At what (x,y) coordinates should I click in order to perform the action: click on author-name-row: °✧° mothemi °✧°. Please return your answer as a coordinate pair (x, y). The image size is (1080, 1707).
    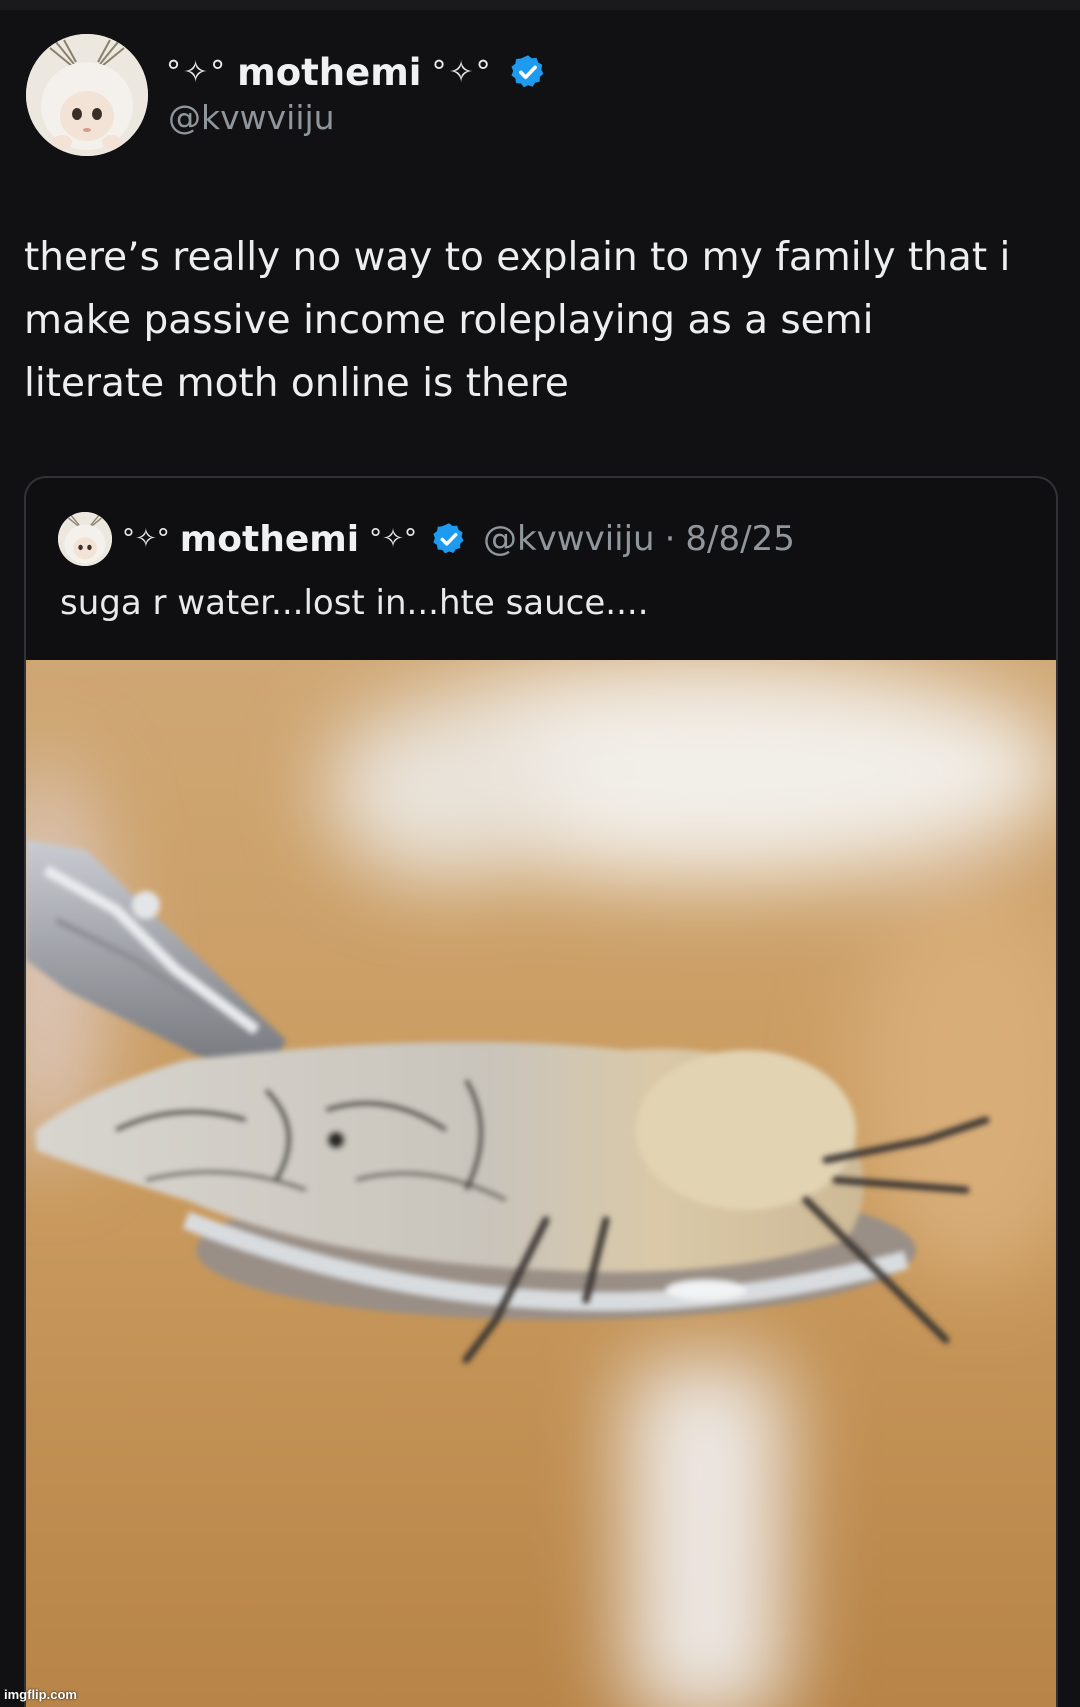
    Looking at the image, I should click on (356, 72).